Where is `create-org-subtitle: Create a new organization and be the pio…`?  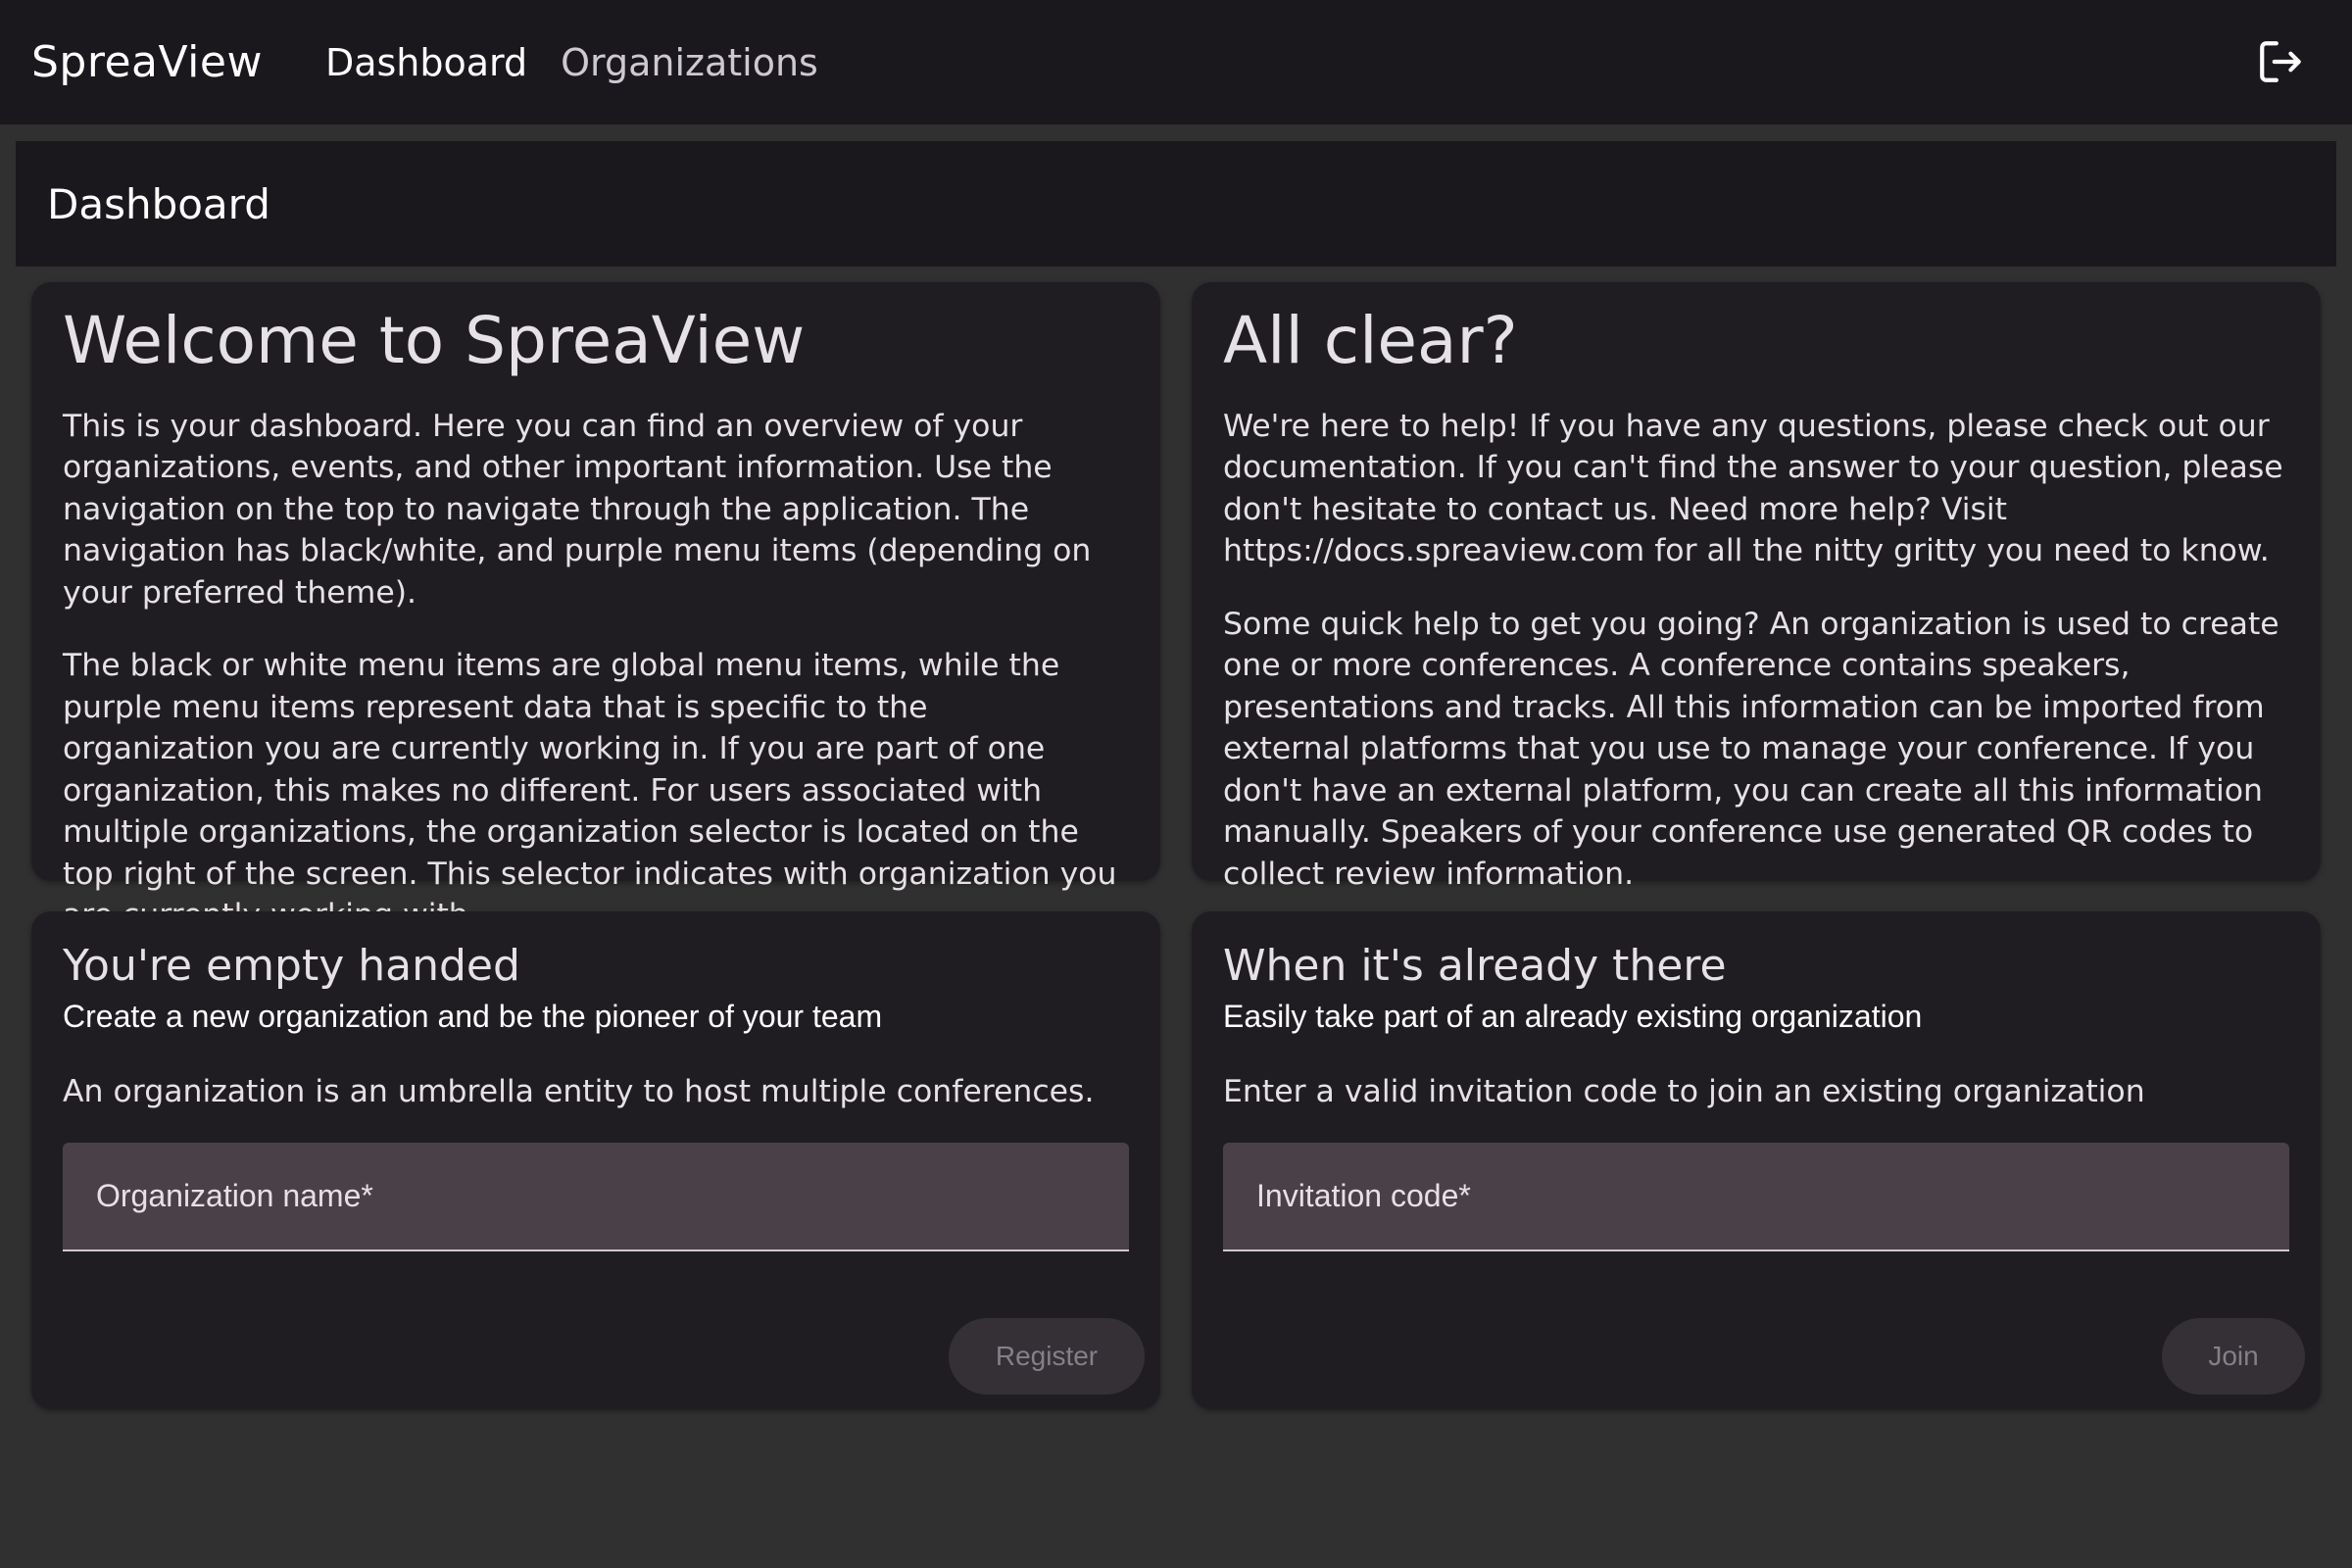
create-org-subtitle: Create a new organization and be the pio… is located at coordinates (473, 1016).